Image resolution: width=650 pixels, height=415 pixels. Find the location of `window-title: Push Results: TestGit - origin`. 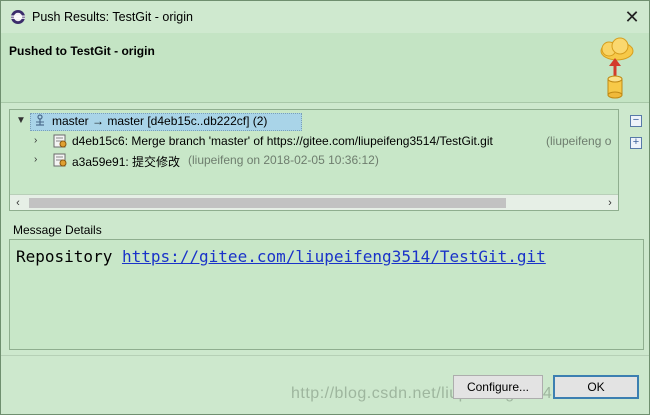

window-title: Push Results: TestGit - origin is located at coordinates (112, 17).